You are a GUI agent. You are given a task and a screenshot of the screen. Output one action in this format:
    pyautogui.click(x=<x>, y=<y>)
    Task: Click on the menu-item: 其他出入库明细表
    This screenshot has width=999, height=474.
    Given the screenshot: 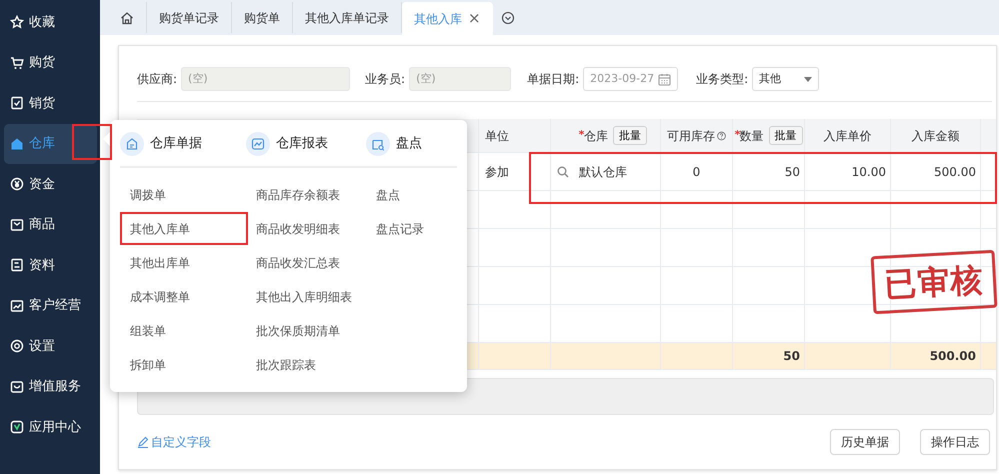 What is the action you would take?
    pyautogui.click(x=306, y=297)
    